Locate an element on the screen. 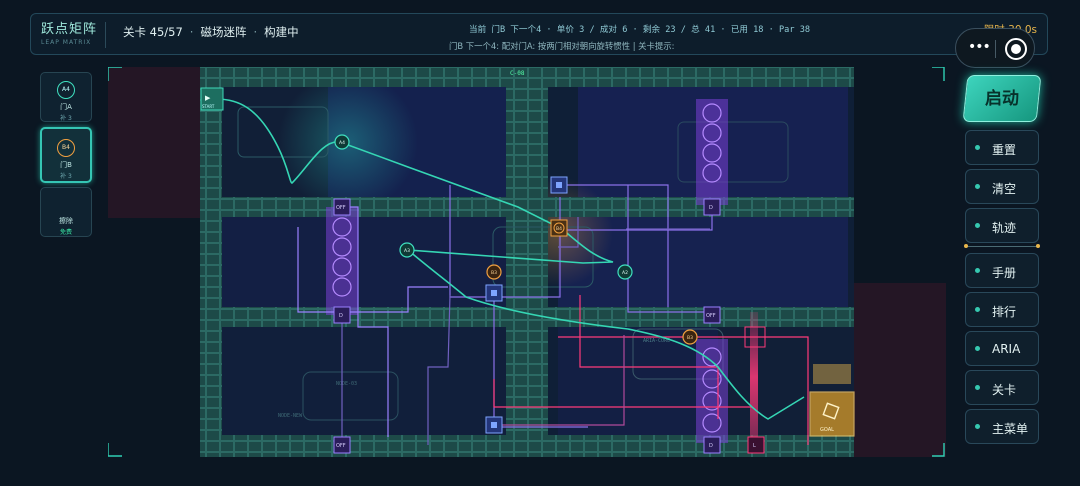 This screenshot has width=1080, height=486. menu-label: 手册 is located at coordinates (1004, 273).